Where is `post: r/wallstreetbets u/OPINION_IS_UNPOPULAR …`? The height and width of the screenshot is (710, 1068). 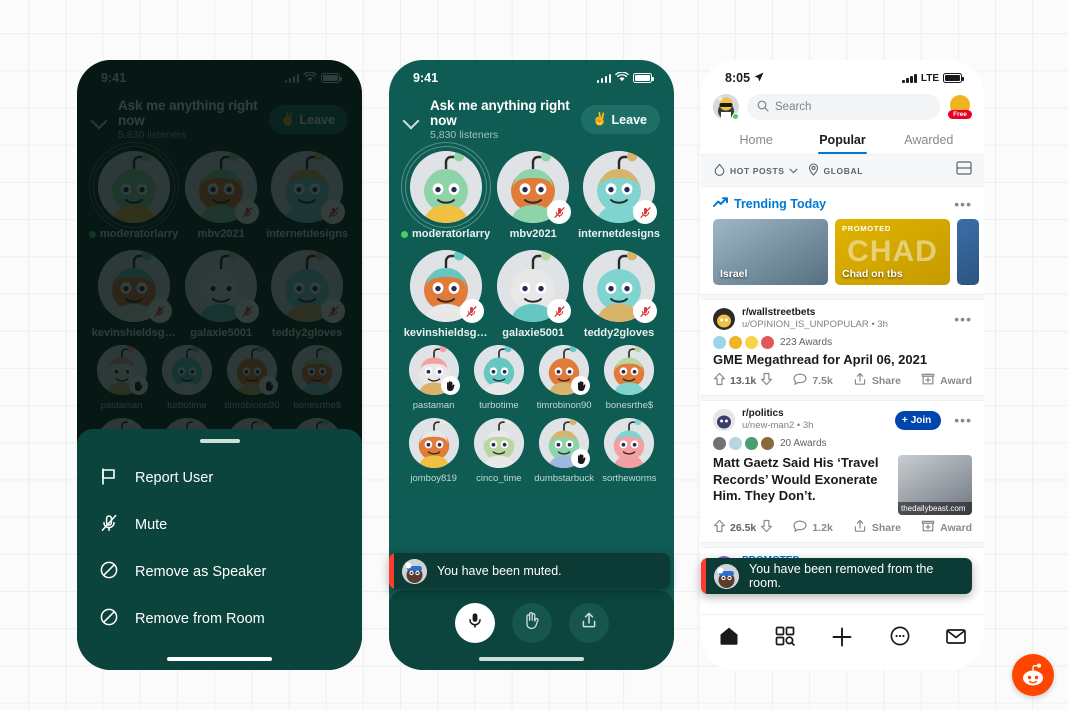 post: r/wallstreetbets u/OPINION_IS_UNPOPULAR … is located at coordinates (842, 348).